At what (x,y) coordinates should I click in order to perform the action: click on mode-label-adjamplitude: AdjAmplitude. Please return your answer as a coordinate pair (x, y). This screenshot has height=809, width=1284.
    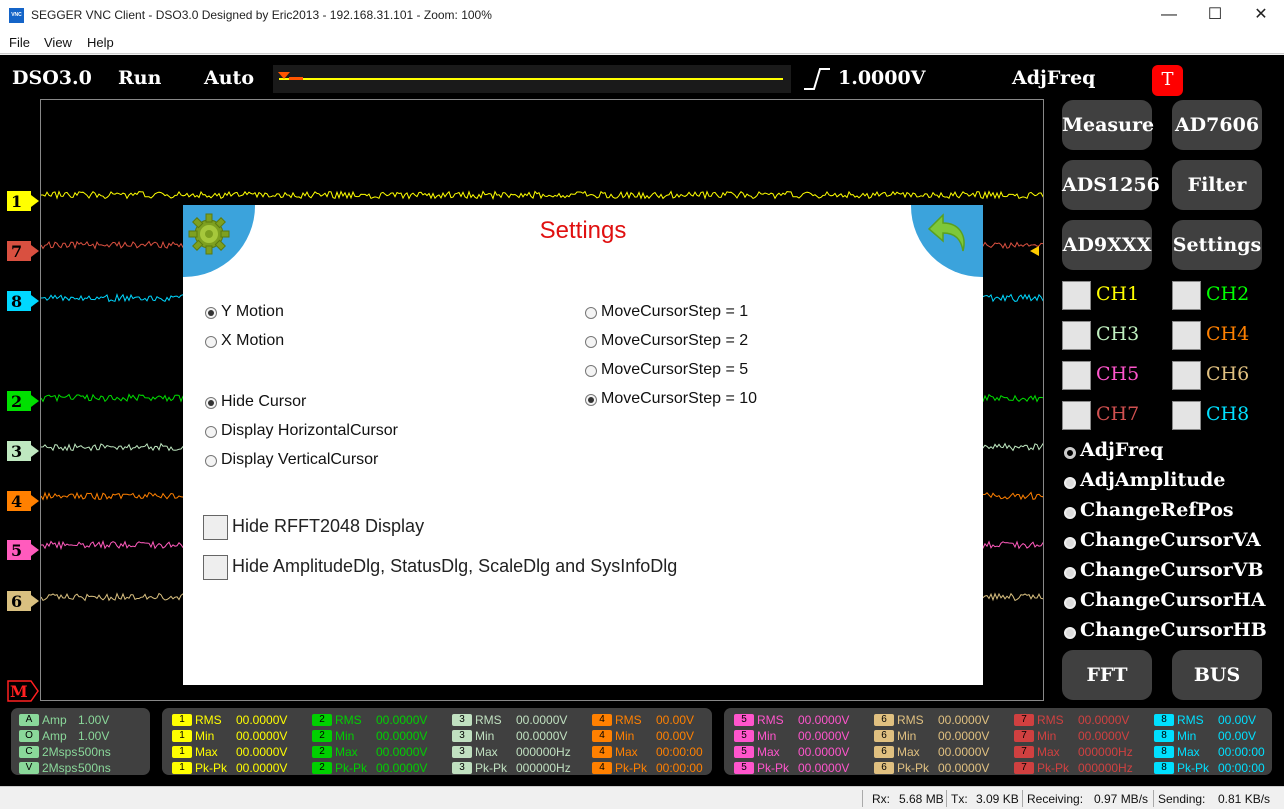
    Looking at the image, I should click on (1152, 480).